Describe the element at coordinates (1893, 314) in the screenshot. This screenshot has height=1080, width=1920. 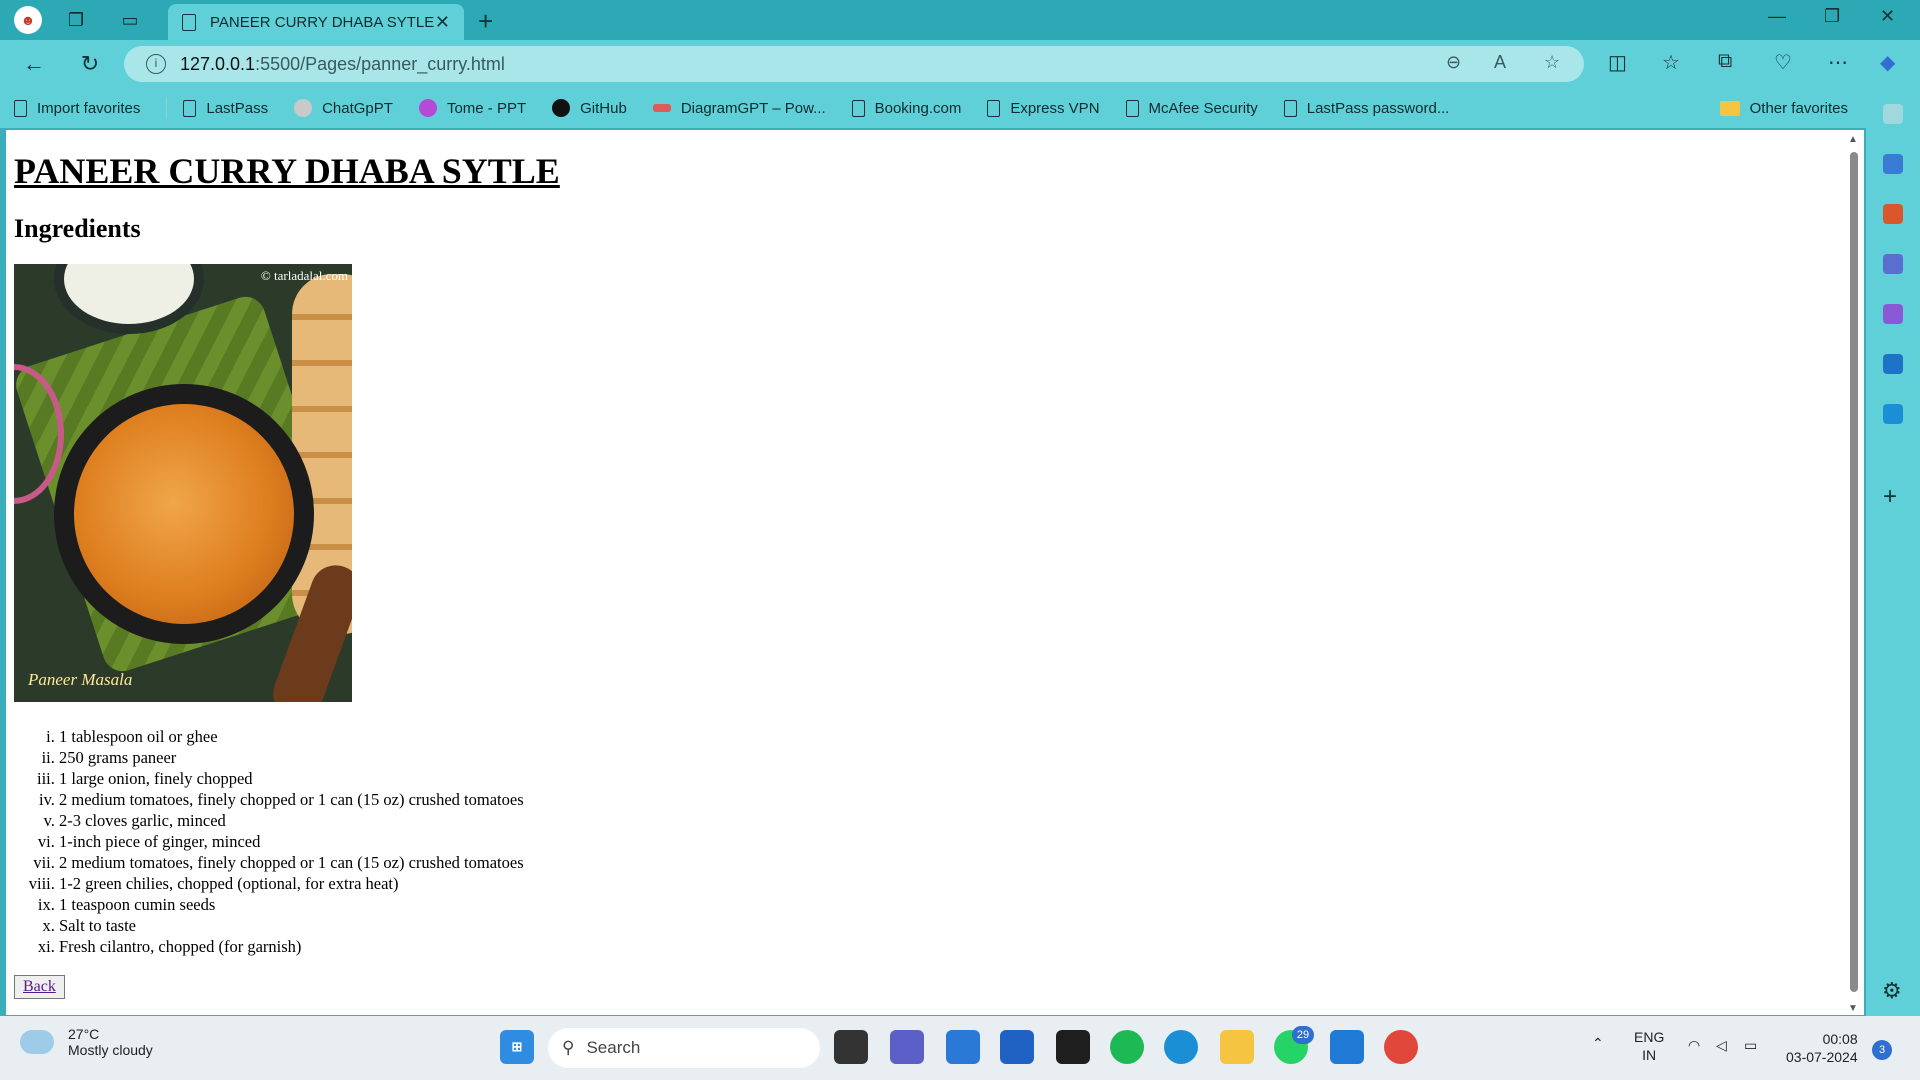
I see `copilot-sidebar-icon` at that location.